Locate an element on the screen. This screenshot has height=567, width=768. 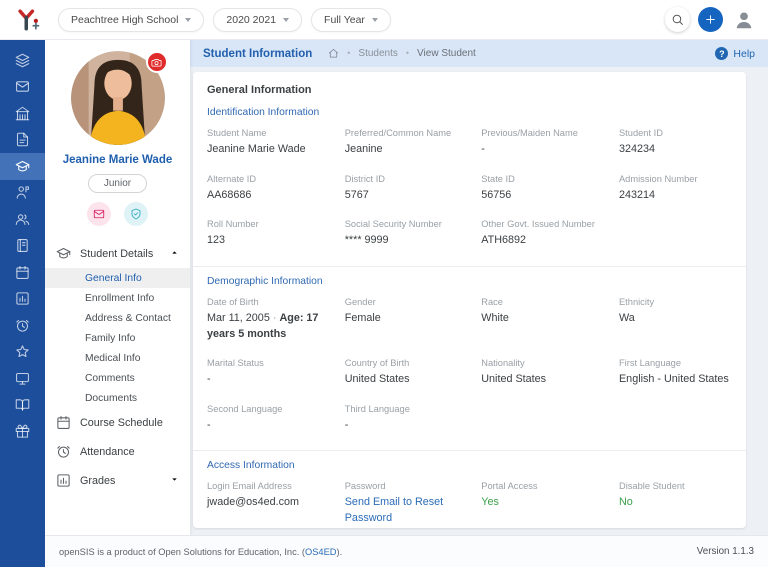
grade-level-badge: Junior is located at coordinates (117, 183).